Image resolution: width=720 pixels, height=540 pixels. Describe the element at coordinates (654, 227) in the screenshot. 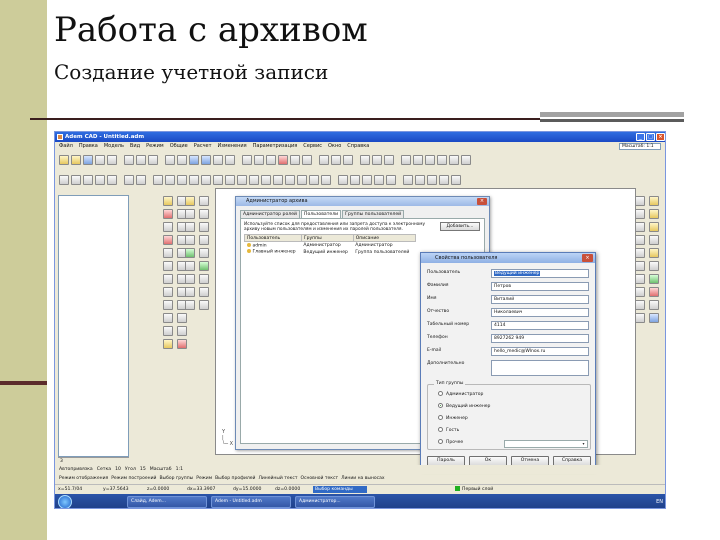

I see `snap-tangent-icon` at that location.